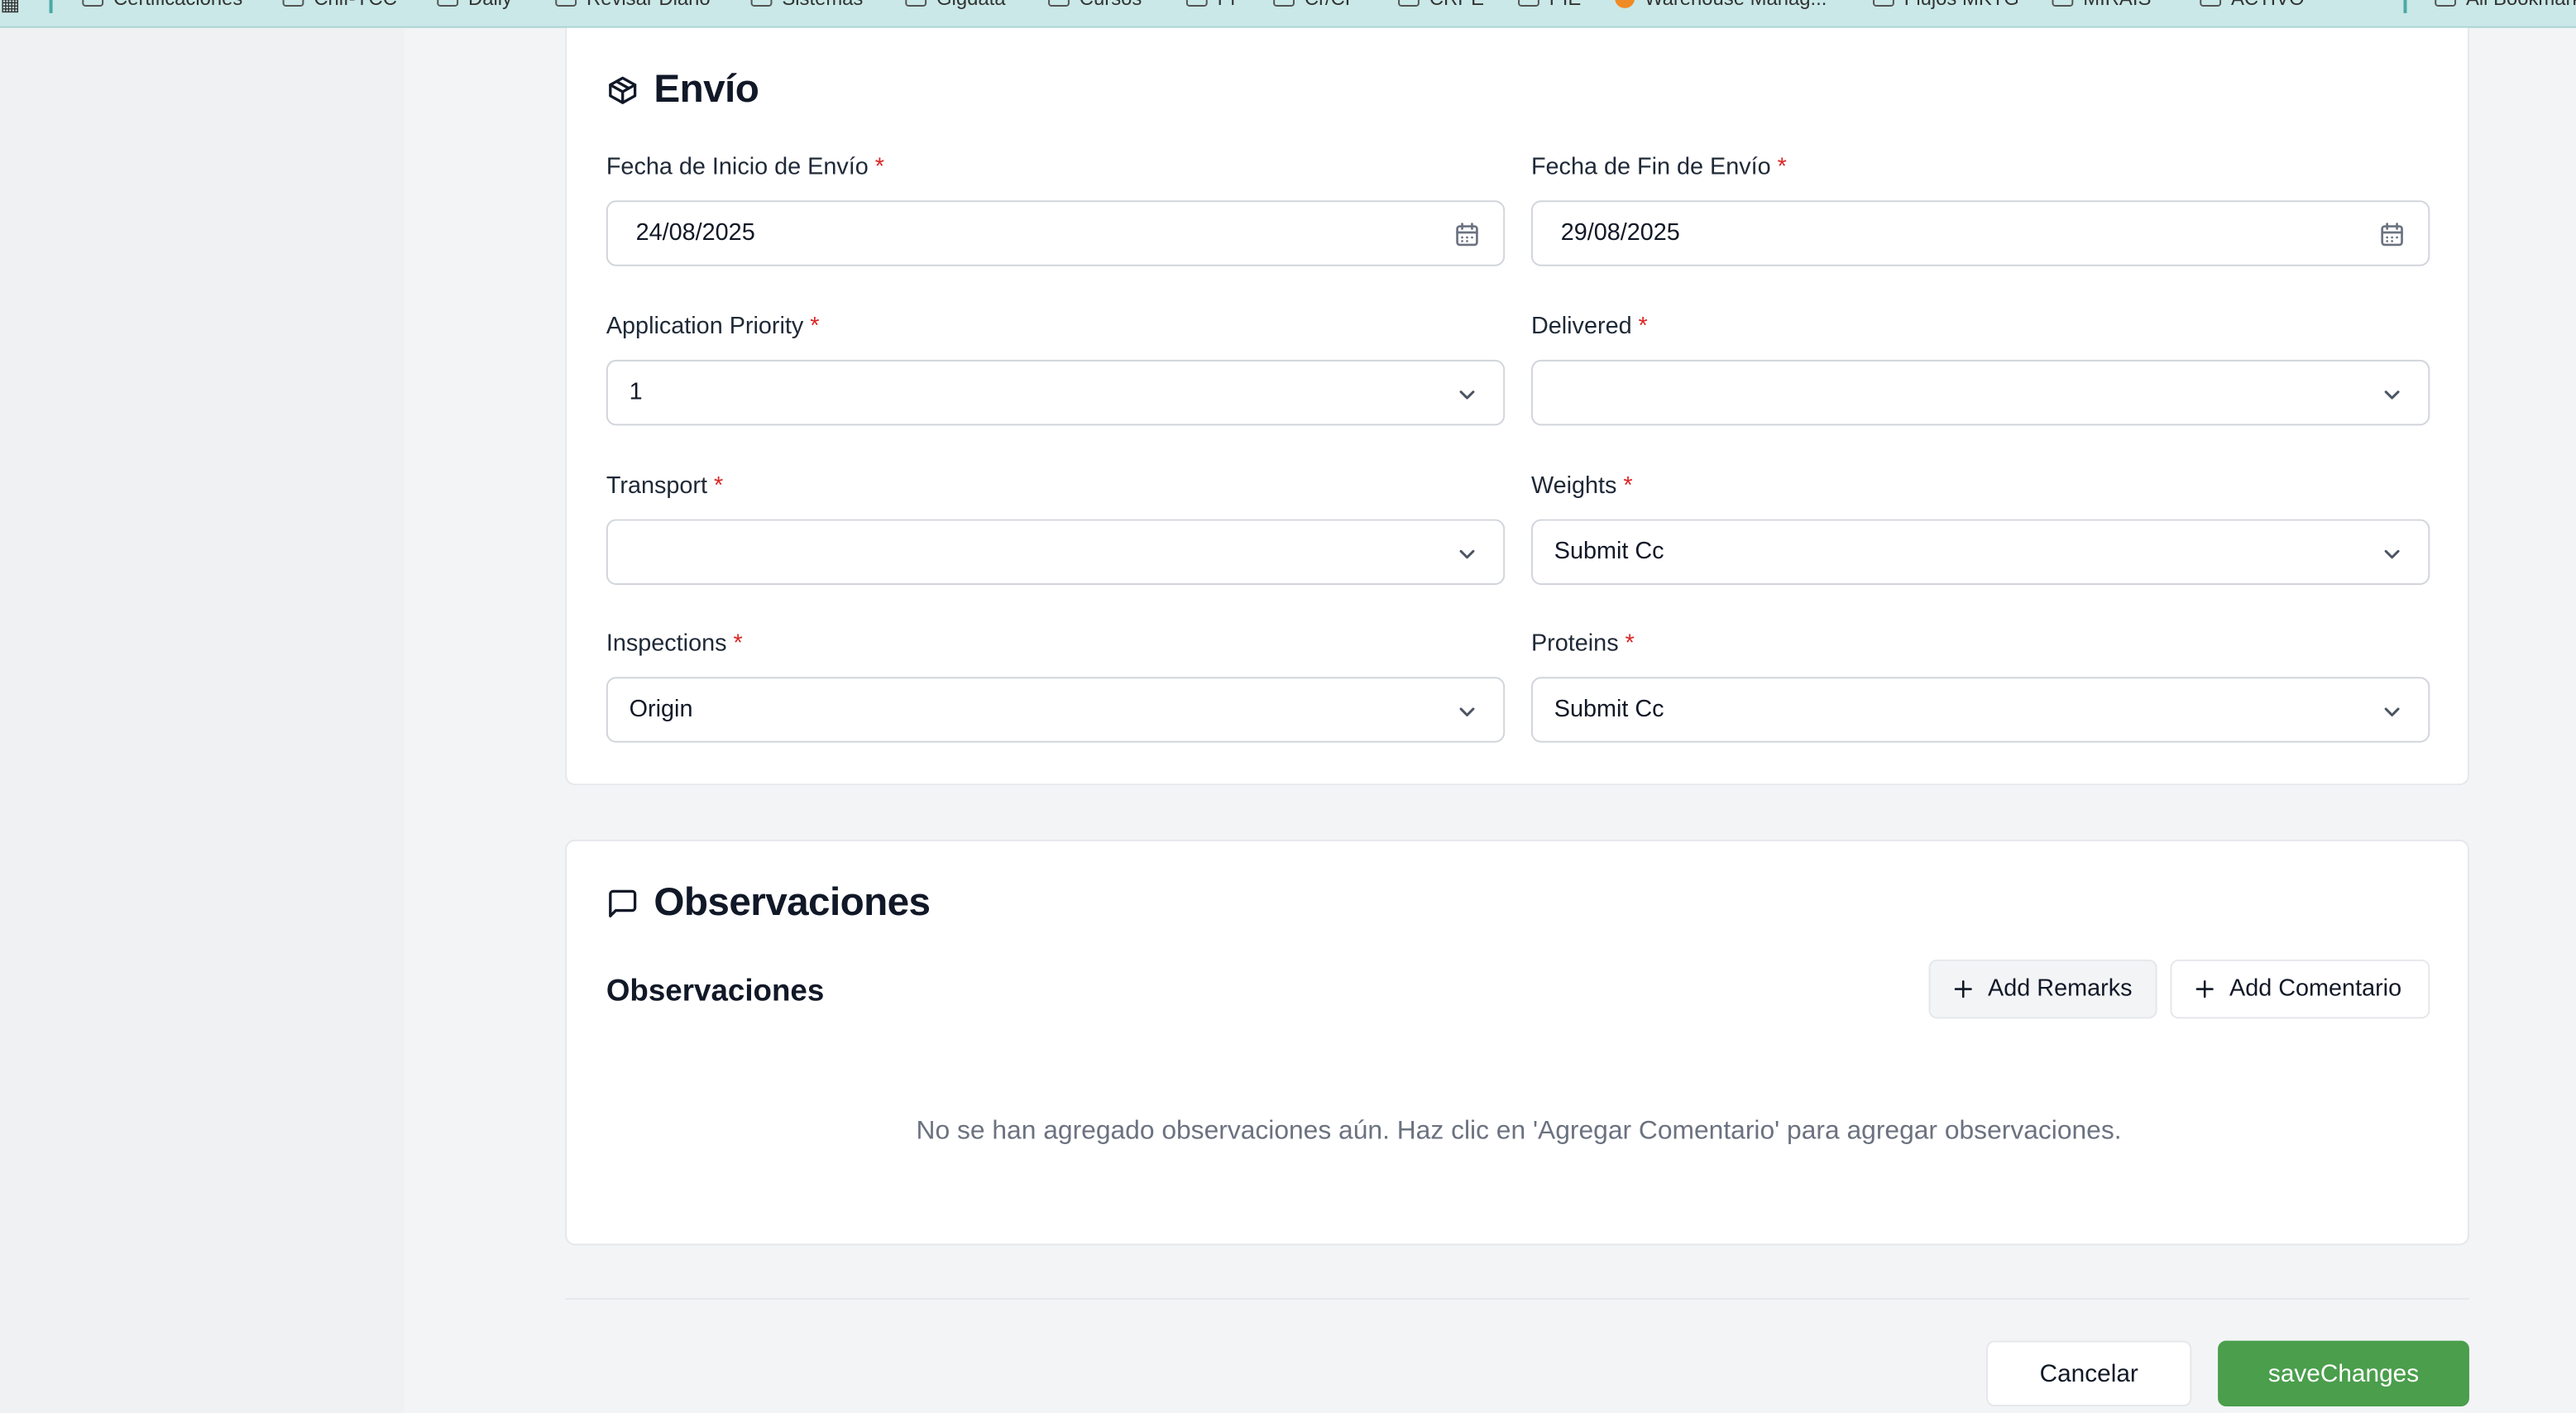  What do you see at coordinates (715, 990) in the screenshot?
I see `observations-subtitle: Observaciones` at bounding box center [715, 990].